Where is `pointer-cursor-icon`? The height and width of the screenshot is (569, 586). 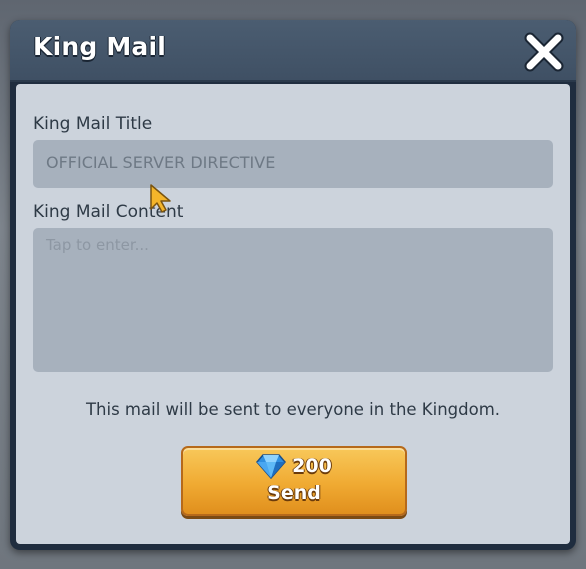
pointer-cursor-icon is located at coordinates (160, 198).